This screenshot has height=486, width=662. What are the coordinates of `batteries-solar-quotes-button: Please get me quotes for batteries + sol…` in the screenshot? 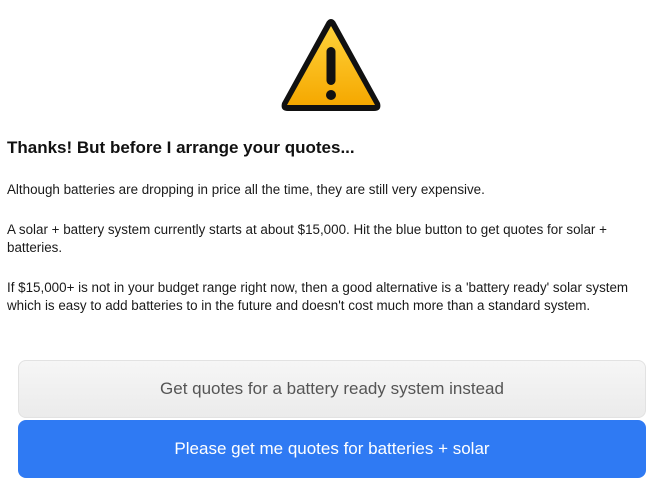 It's located at (332, 449).